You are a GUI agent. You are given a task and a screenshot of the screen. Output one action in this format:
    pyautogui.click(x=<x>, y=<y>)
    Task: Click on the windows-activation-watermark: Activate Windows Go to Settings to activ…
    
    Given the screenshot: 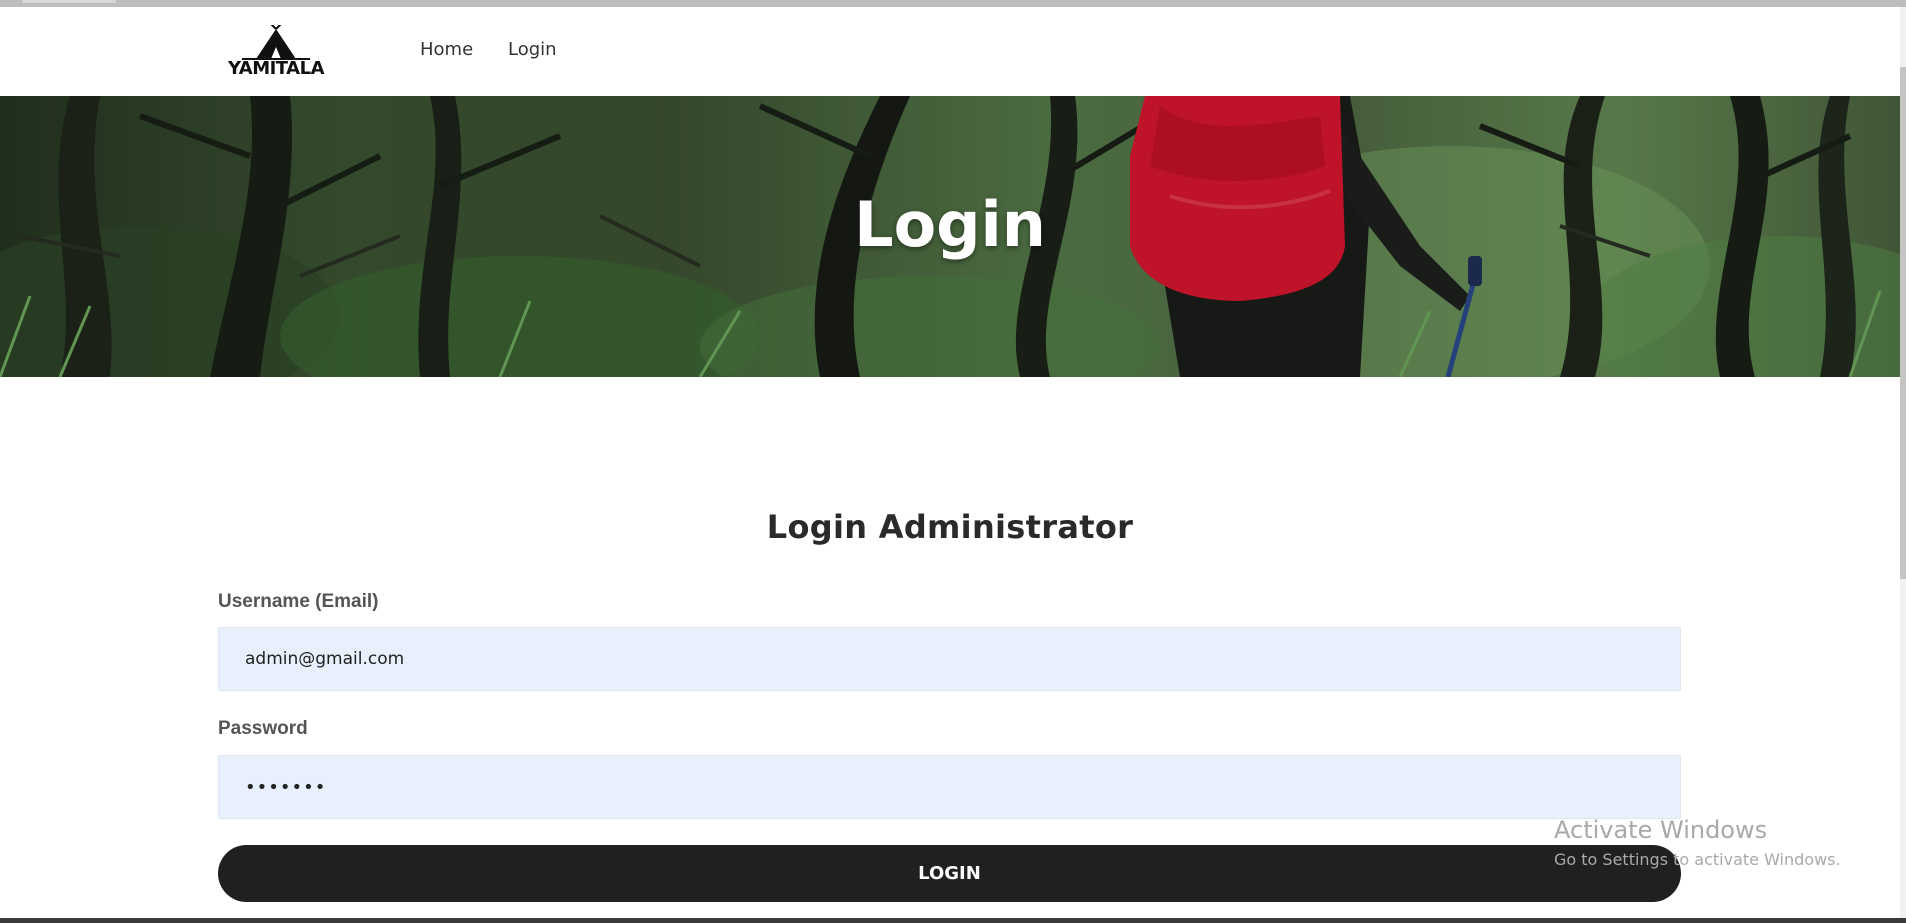 What is the action you would take?
    pyautogui.click(x=1697, y=842)
    